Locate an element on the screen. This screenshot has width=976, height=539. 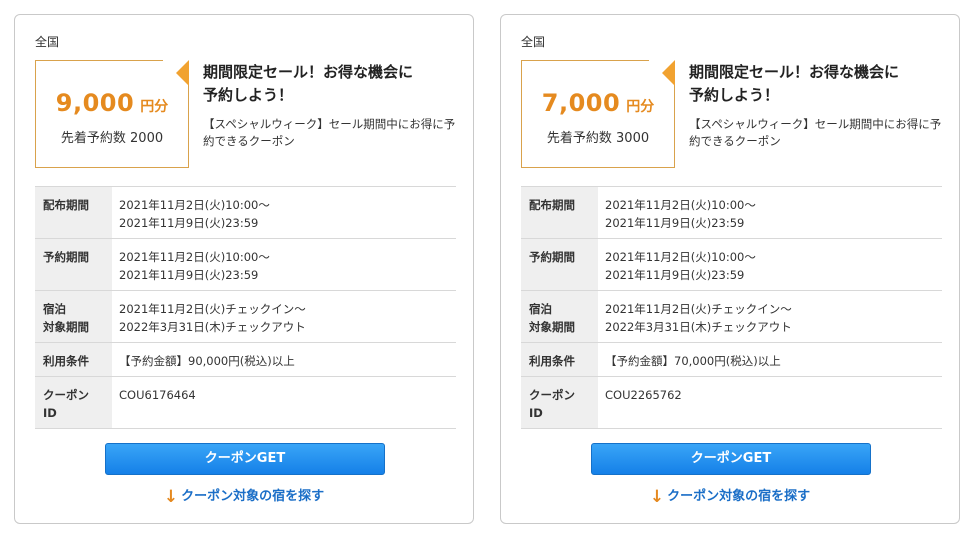
coupon-amount-box: 9,000 円分 先着予約数 2000 is located at coordinates (112, 114).